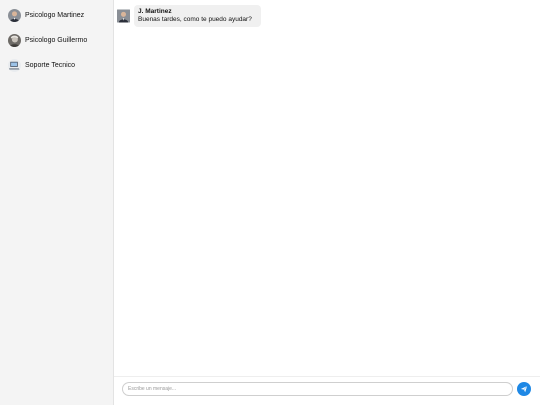 Image resolution: width=540 pixels, height=405 pixels. Describe the element at coordinates (14, 65) in the screenshot. I see `computer-photo-avatar` at that location.